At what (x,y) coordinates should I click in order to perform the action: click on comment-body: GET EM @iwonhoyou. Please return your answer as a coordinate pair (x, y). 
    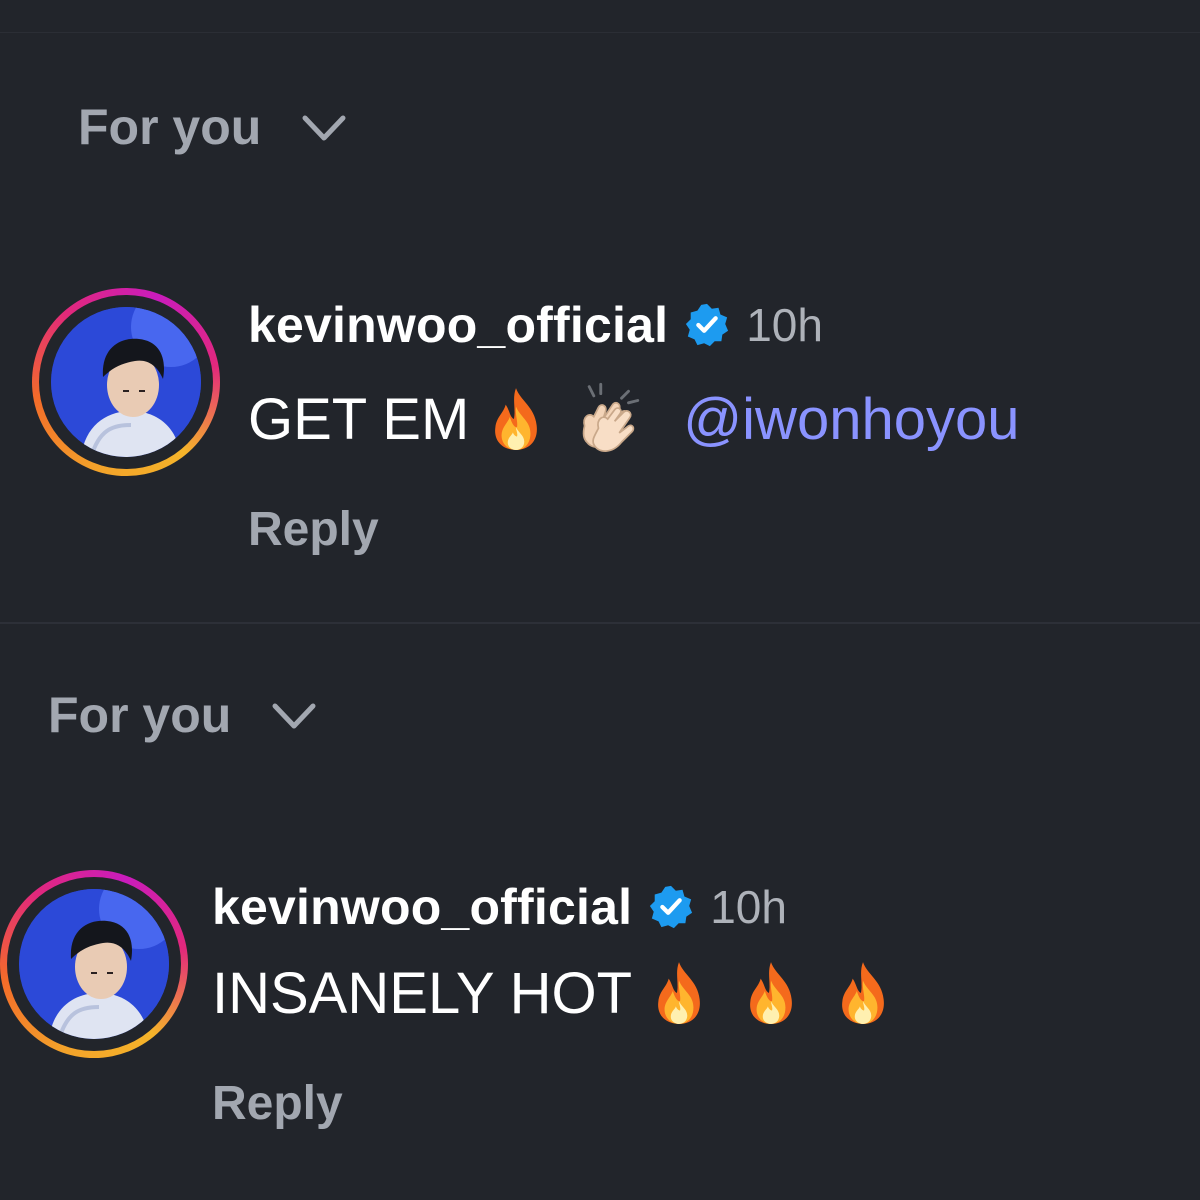
    Looking at the image, I should click on (634, 419).